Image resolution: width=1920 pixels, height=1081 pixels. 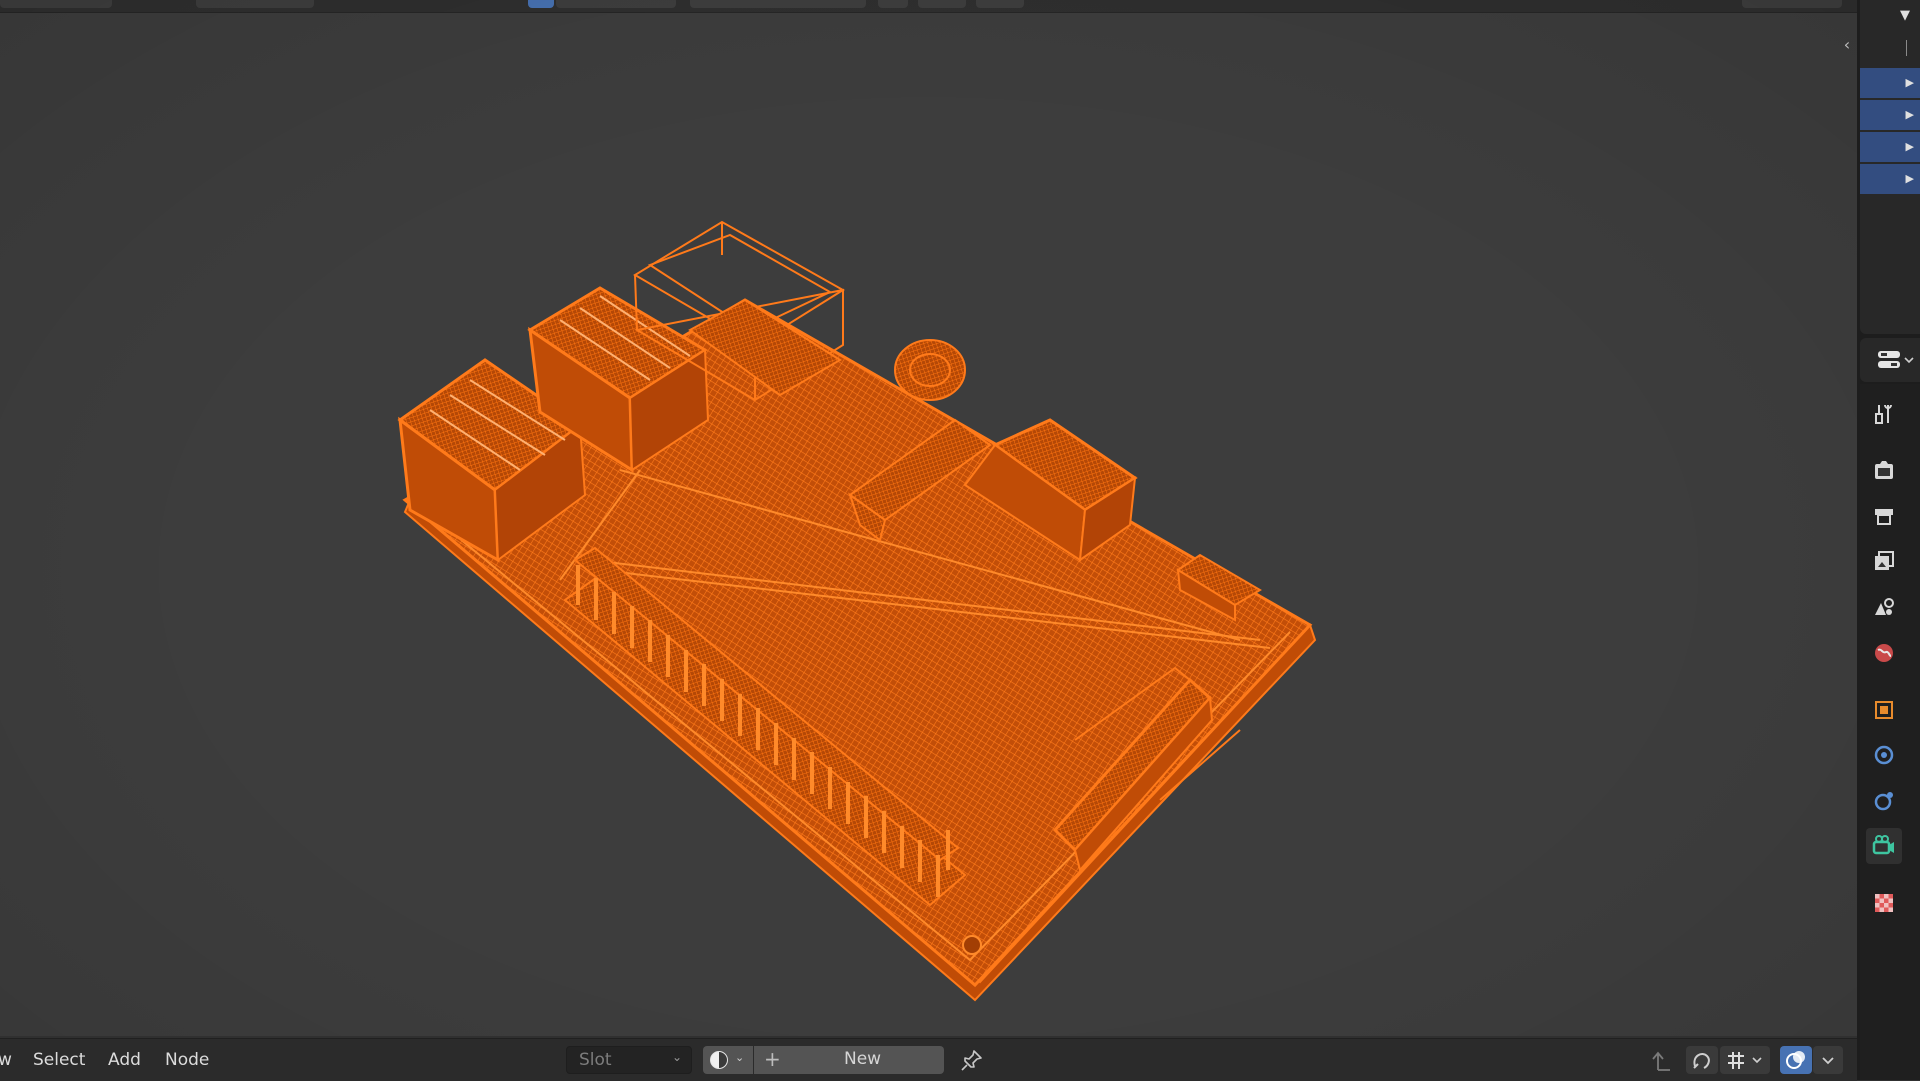 I want to click on view-layer-tab-icon, so click(x=1884, y=561).